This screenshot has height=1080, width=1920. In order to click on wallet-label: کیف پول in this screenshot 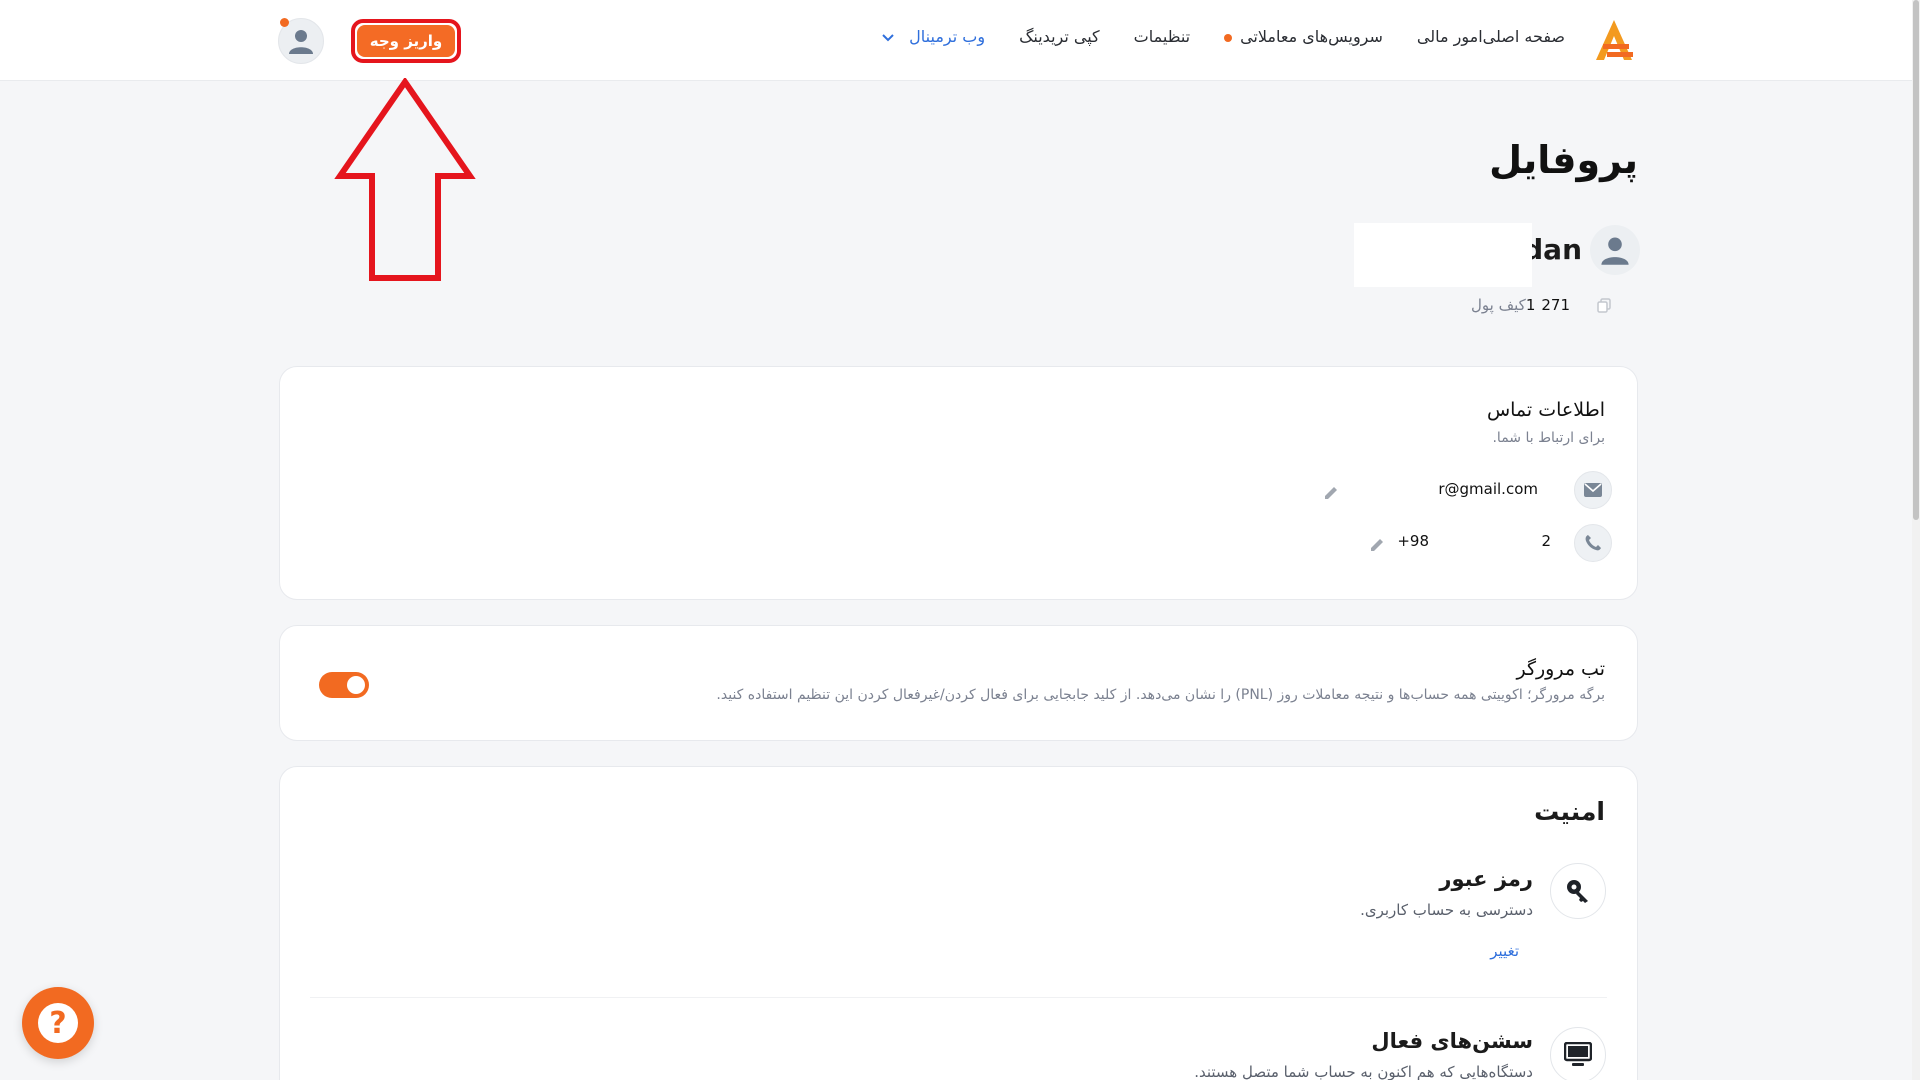, I will do `click(1498, 305)`.